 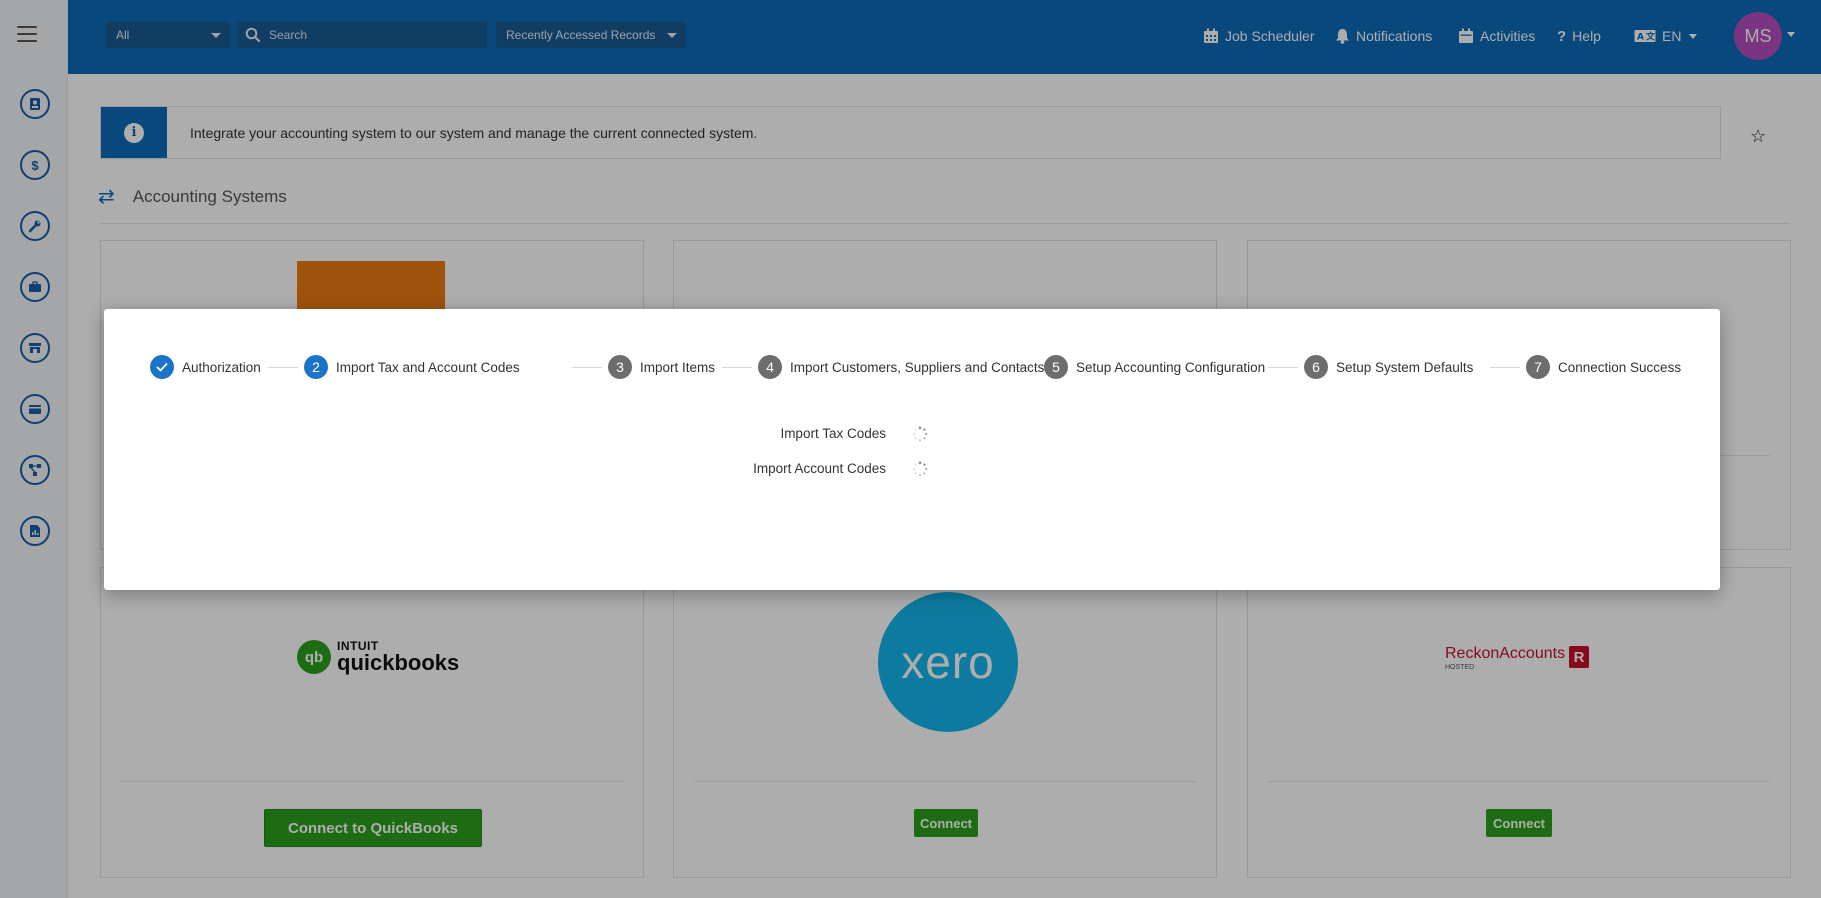 I want to click on step-label: Import Customers, Suppliers and Contacts, so click(x=917, y=367).